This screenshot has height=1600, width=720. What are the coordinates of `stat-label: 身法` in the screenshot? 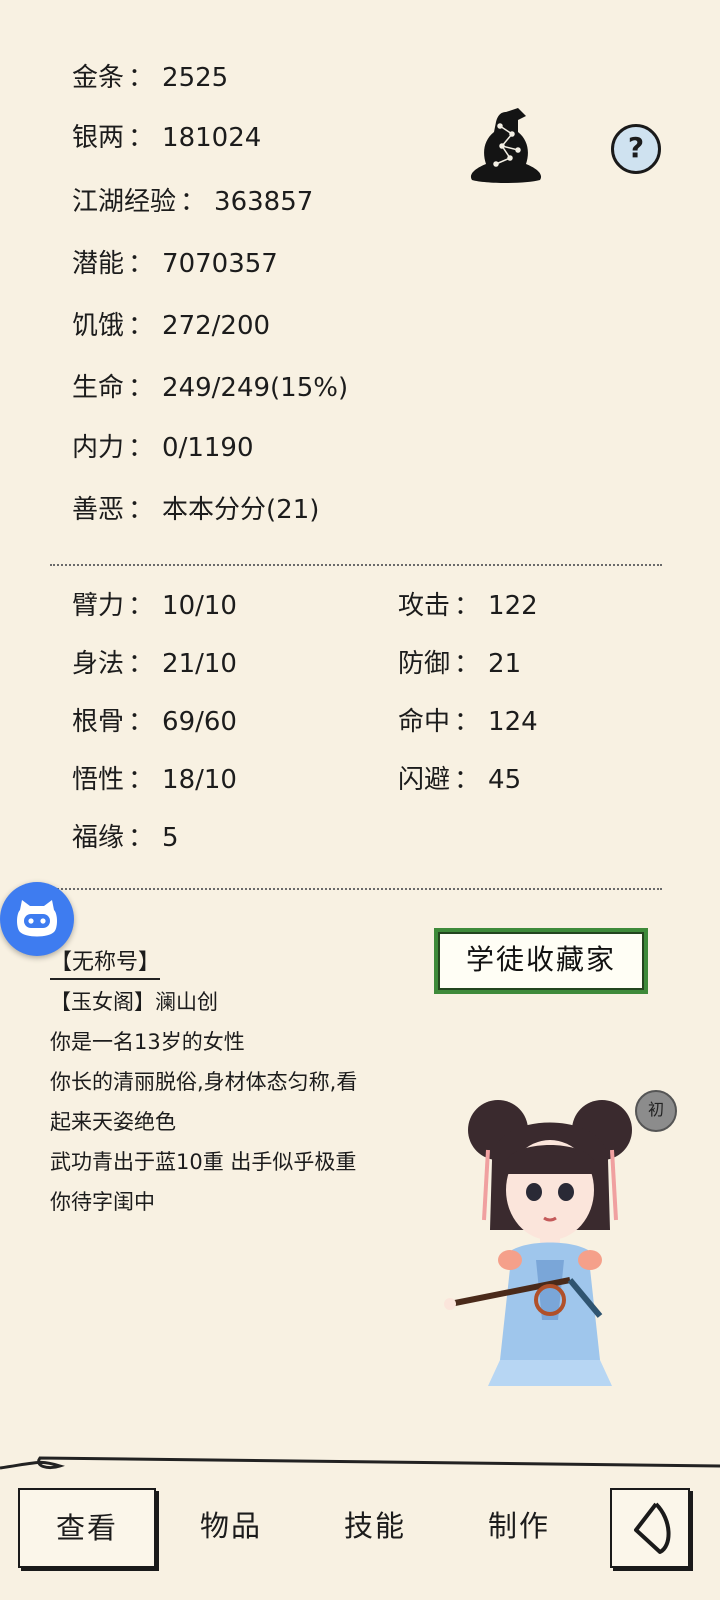 It's located at (98, 664).